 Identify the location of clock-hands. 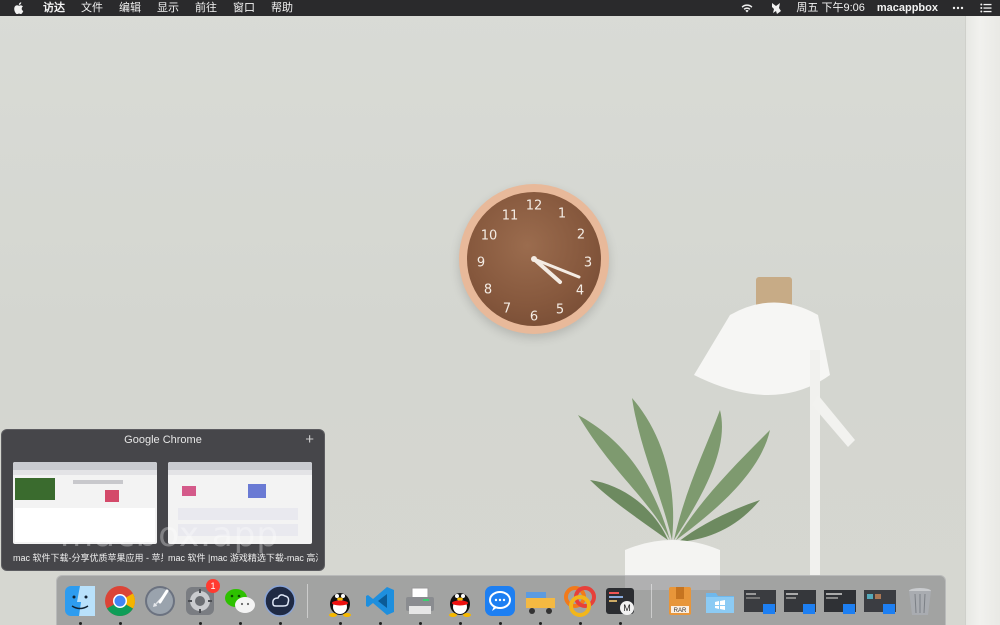
(556, 270).